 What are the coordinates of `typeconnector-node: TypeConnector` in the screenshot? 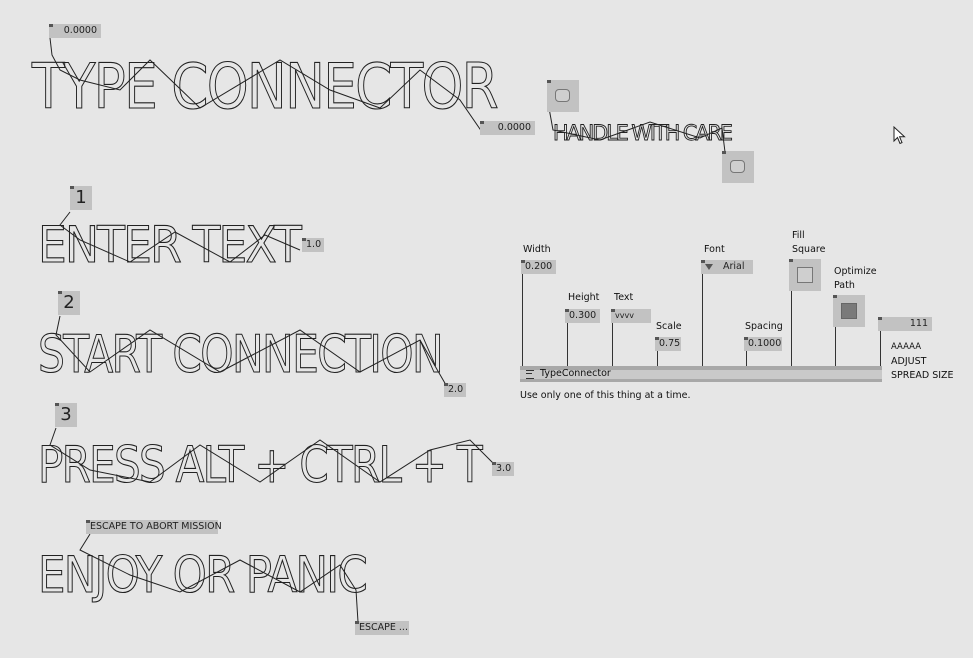 It's located at (701, 374).